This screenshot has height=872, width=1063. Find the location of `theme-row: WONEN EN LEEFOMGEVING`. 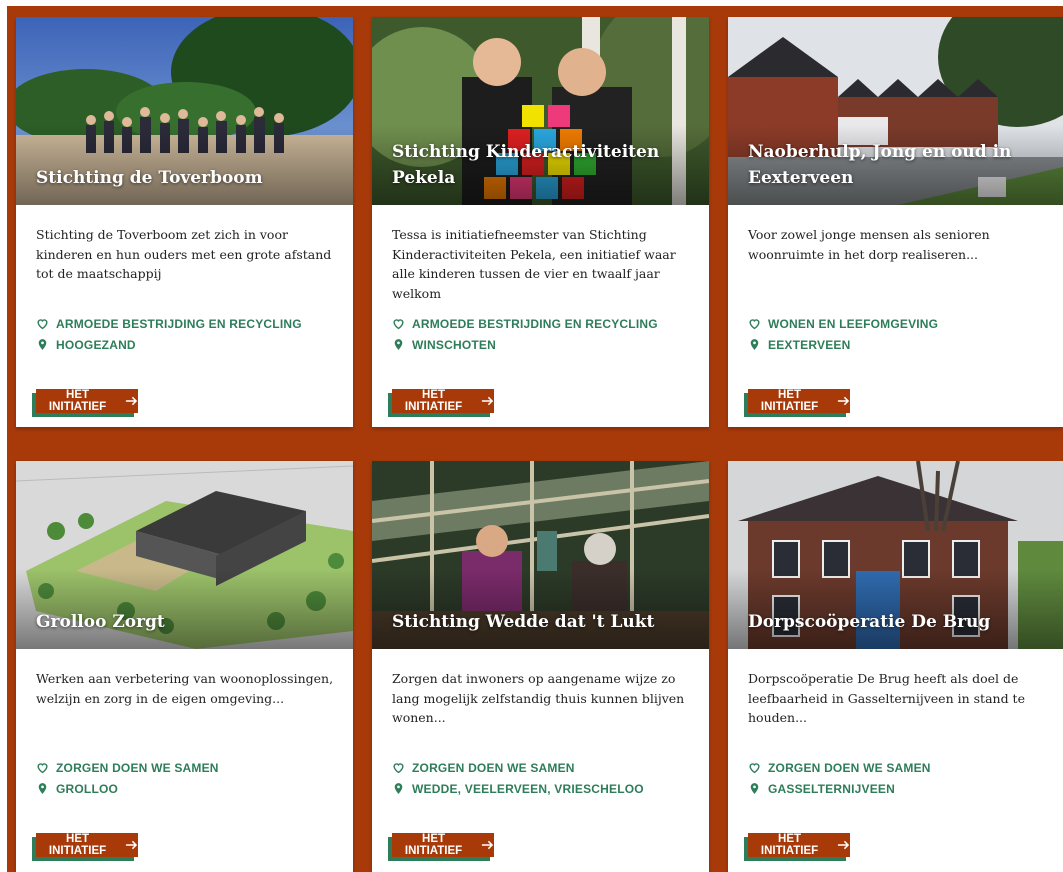

theme-row: WONEN EN LEEFOMGEVING is located at coordinates (900, 323).